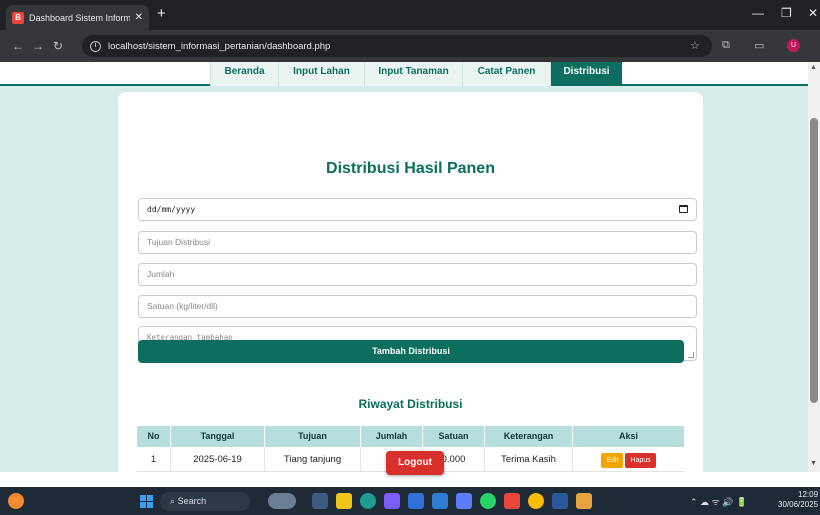  What do you see at coordinates (813, 67) in the screenshot?
I see `scroll-up-icon: ▲` at bounding box center [813, 67].